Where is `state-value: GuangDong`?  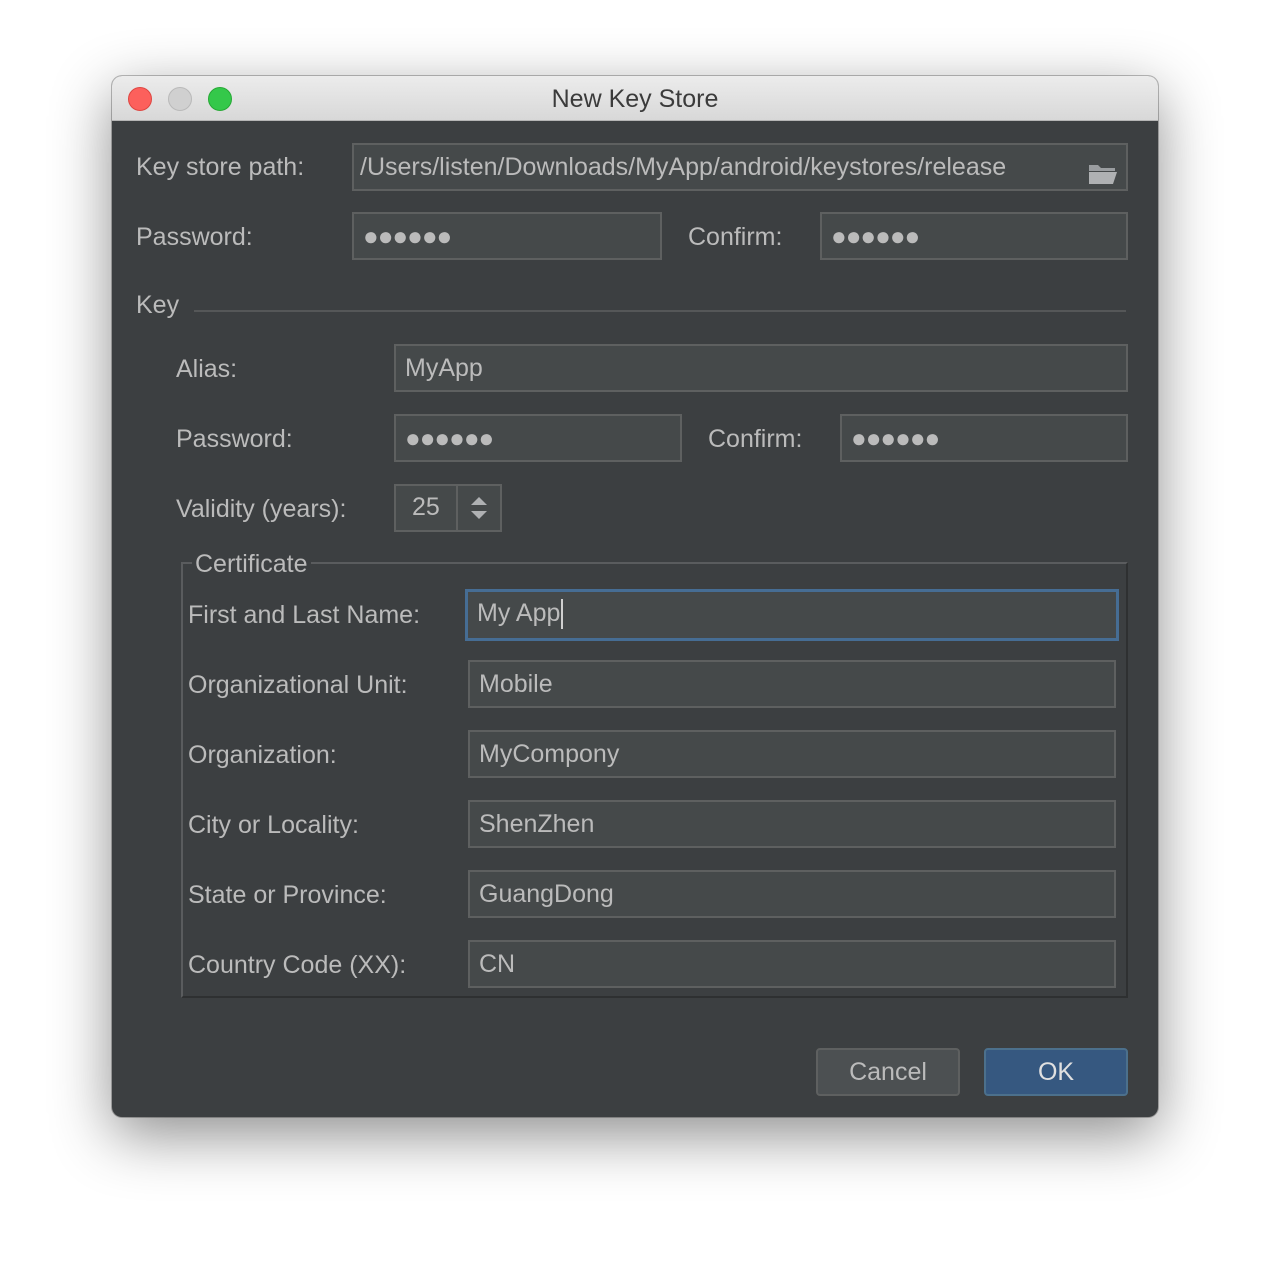
state-value: GuangDong is located at coordinates (546, 894).